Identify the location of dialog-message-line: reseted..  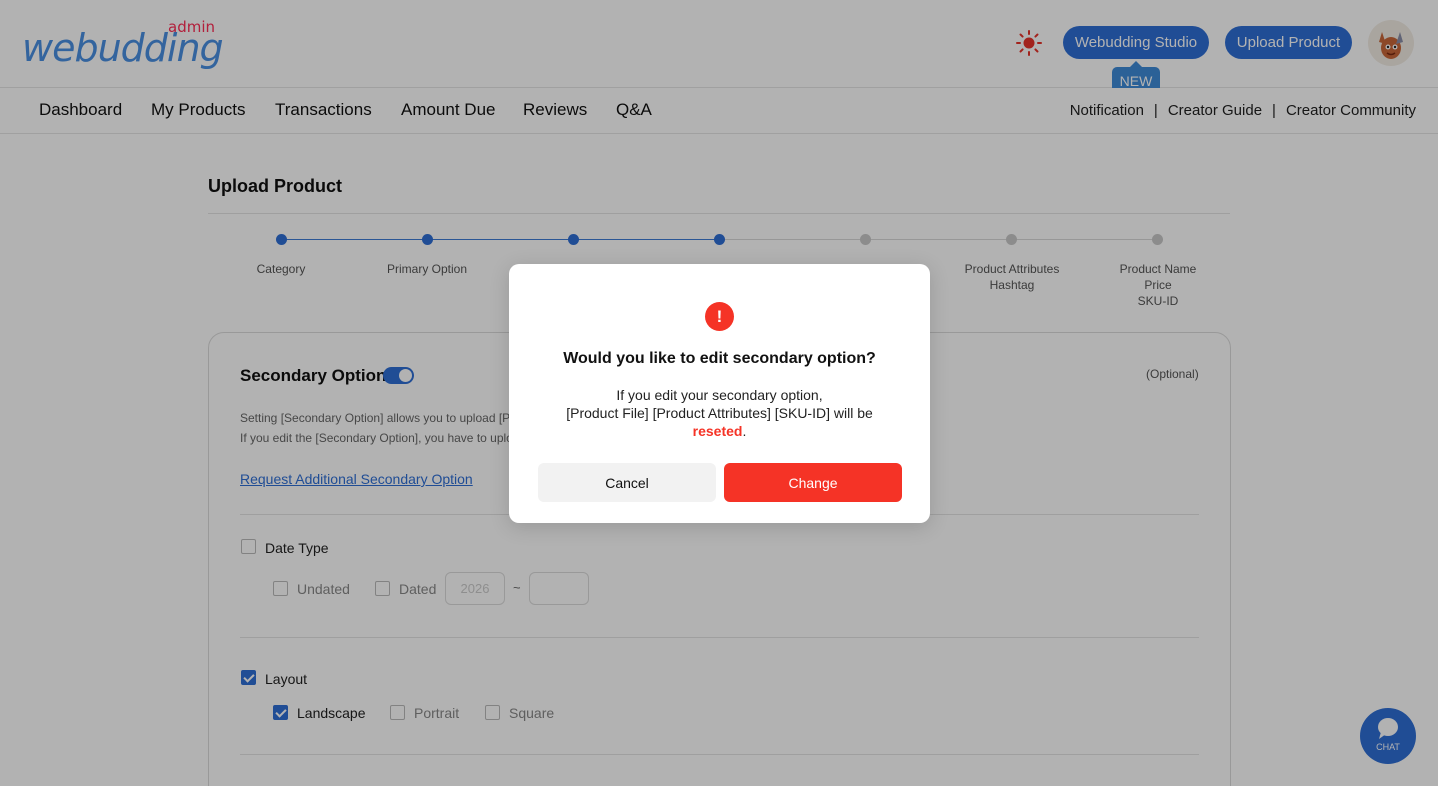
(719, 431).